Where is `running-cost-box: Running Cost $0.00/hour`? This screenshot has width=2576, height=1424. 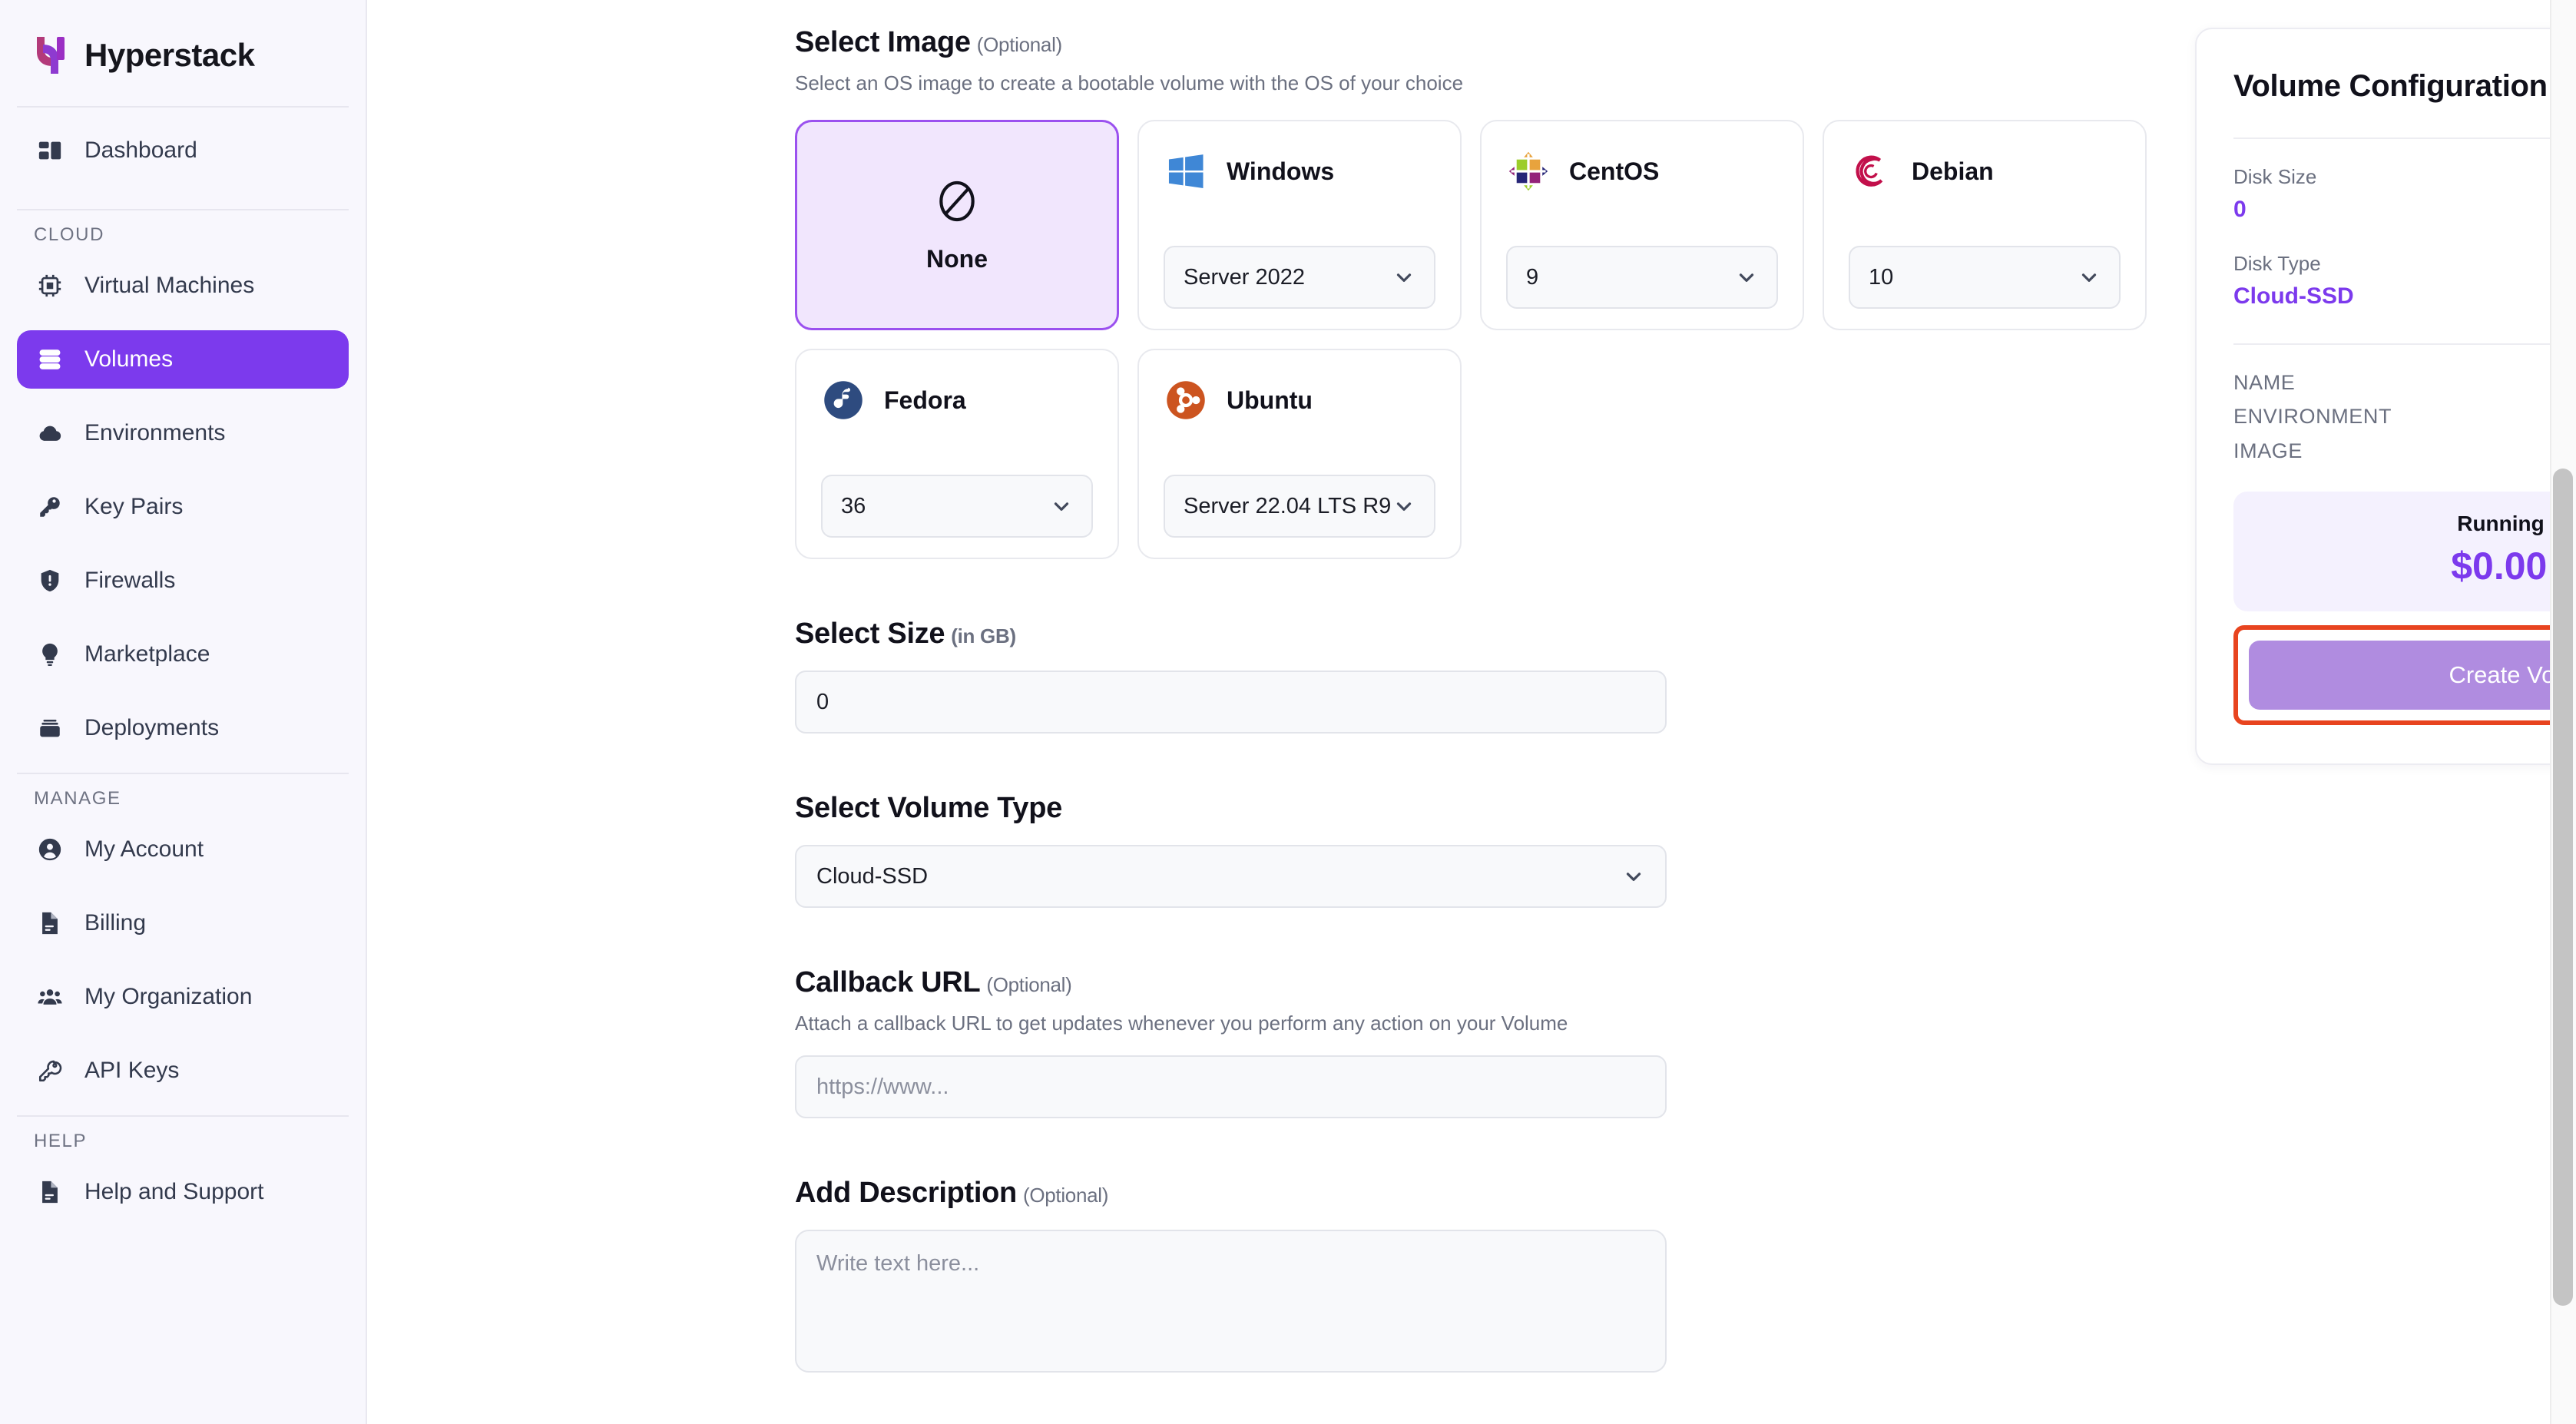
running-cost-box: Running Cost $0.00/hour is located at coordinates (2404, 551).